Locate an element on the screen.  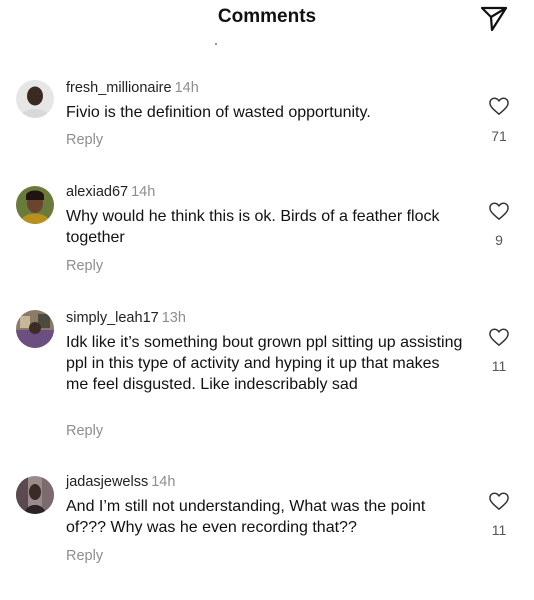
send-icon is located at coordinates (494, 19).